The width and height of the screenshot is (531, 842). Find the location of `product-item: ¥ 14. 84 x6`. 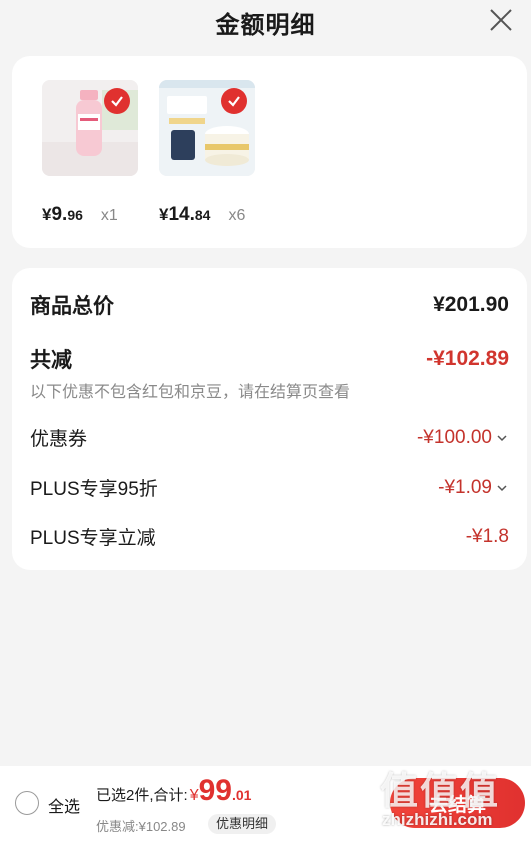

product-item: ¥ 14. 84 x6 is located at coordinates (209, 152).